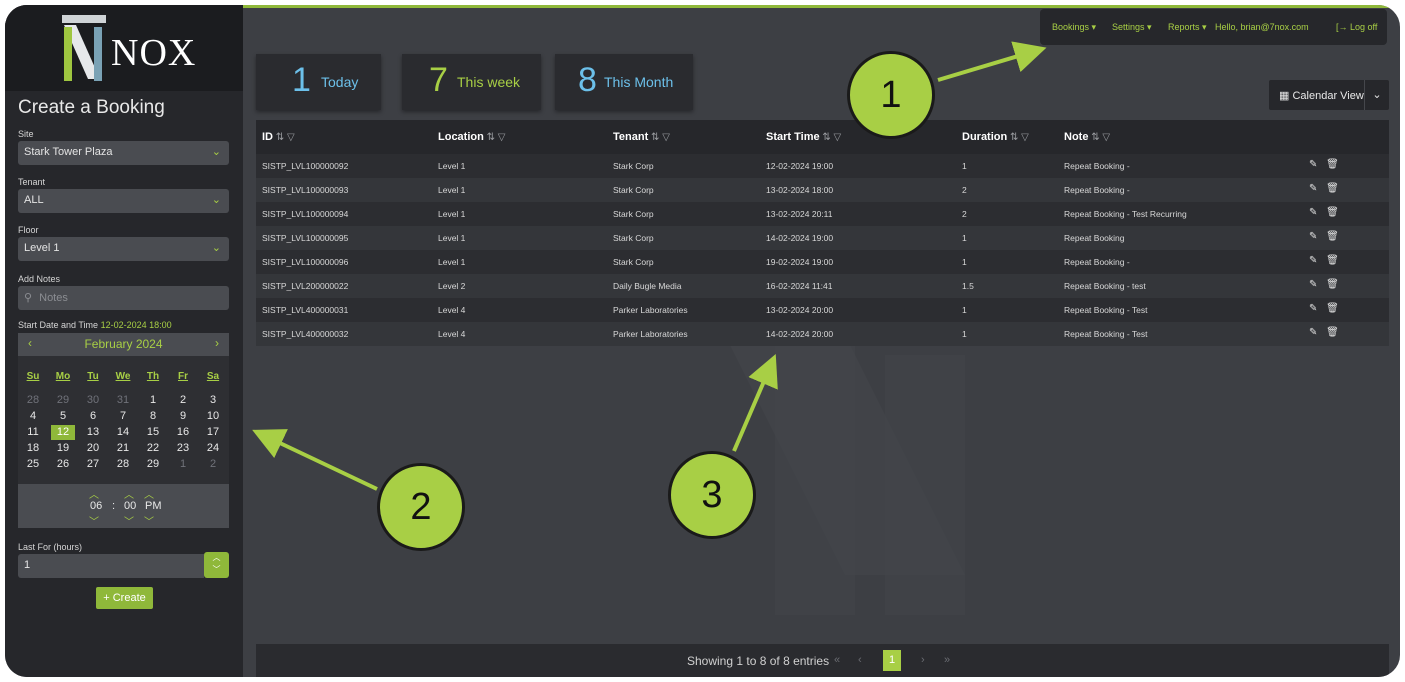  I want to click on callout-2: 2, so click(421, 507).